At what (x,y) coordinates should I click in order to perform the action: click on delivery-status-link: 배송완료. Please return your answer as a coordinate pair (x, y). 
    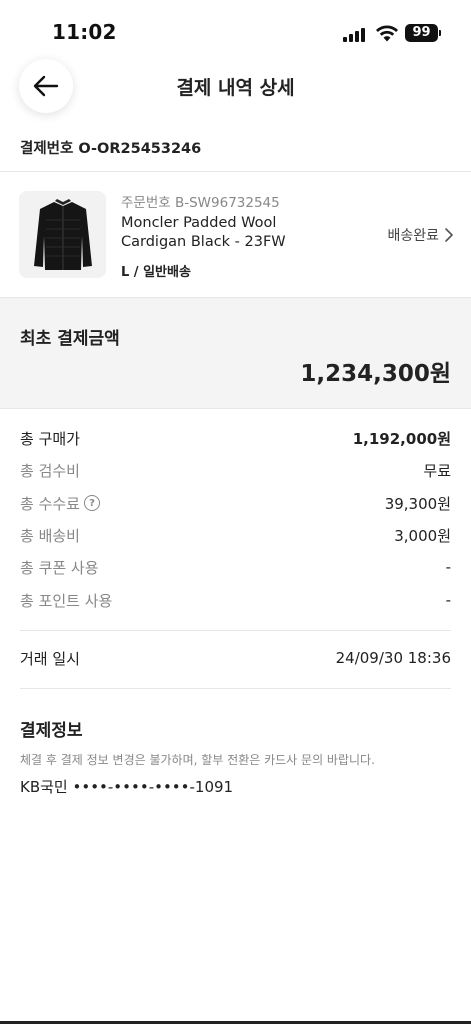
    Looking at the image, I should click on (420, 235).